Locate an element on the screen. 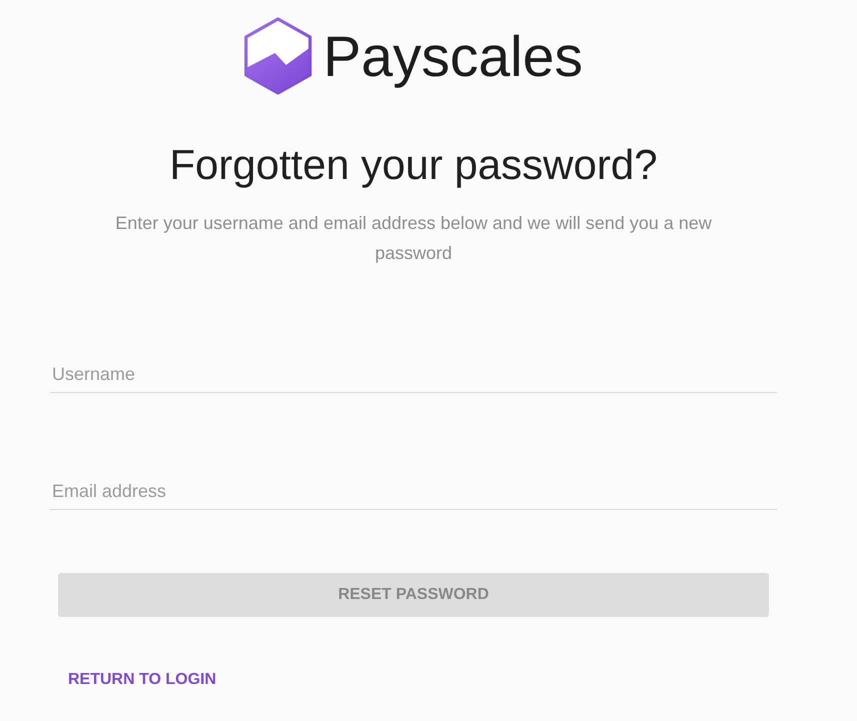 This screenshot has height=721, width=857. return-to-login-link: RETURN TO LOGIN is located at coordinates (142, 680).